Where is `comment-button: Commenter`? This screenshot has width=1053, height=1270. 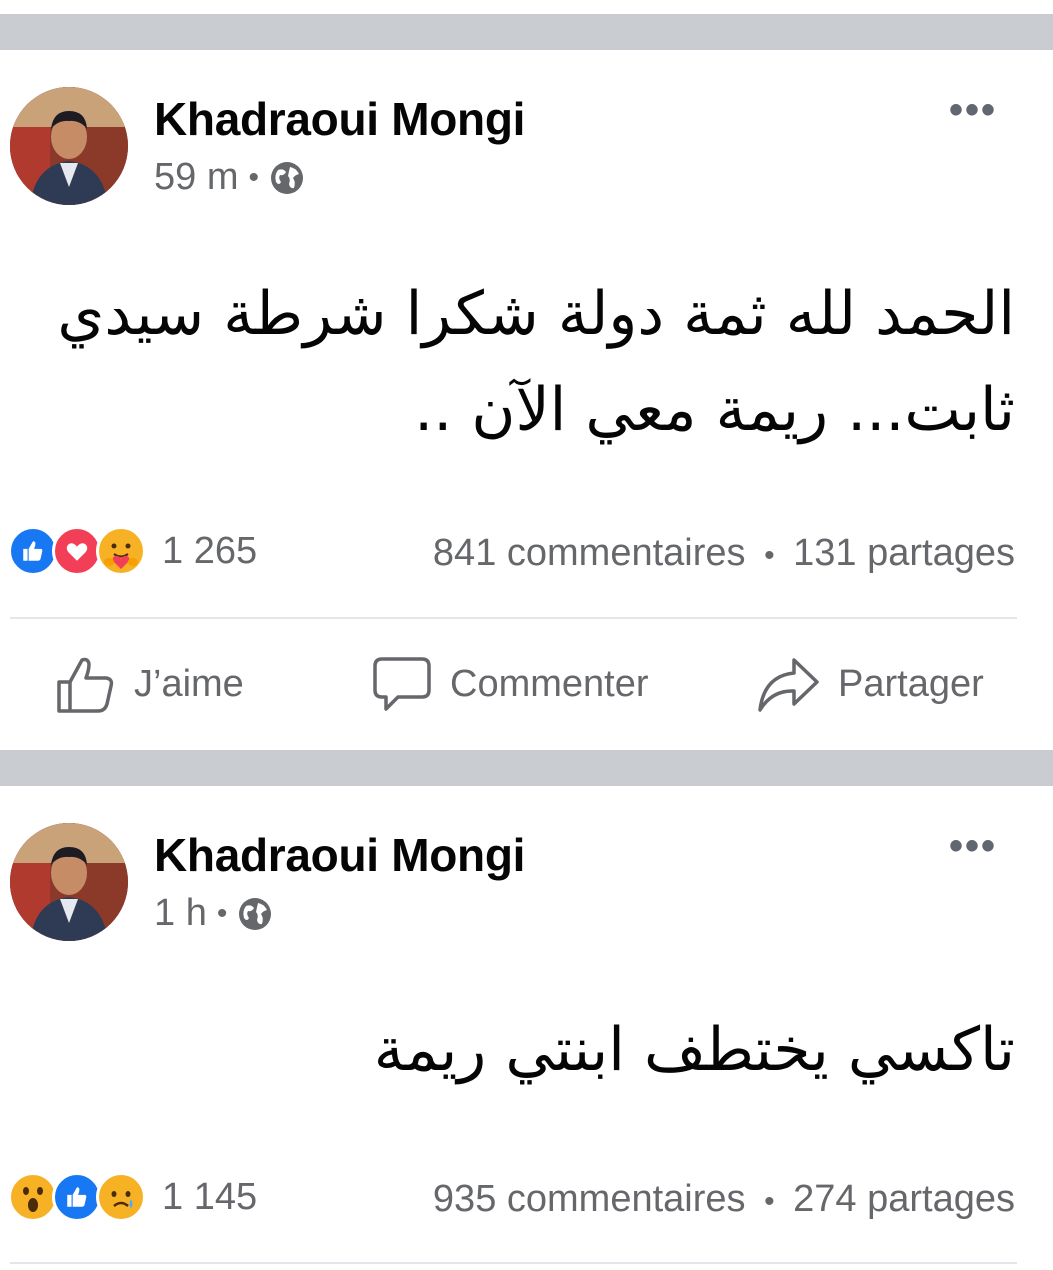
comment-button: Commenter is located at coordinates (510, 684).